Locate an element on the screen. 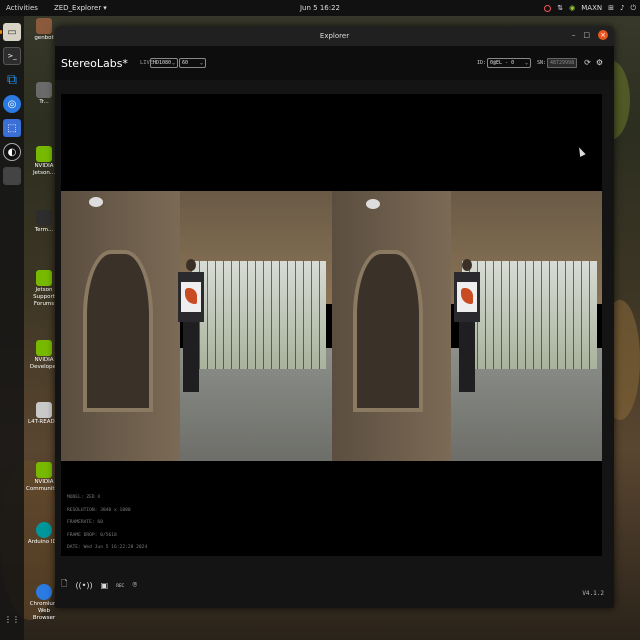 The width and height of the screenshot is (640, 640). volume-icon: ♪ is located at coordinates (622, 8).